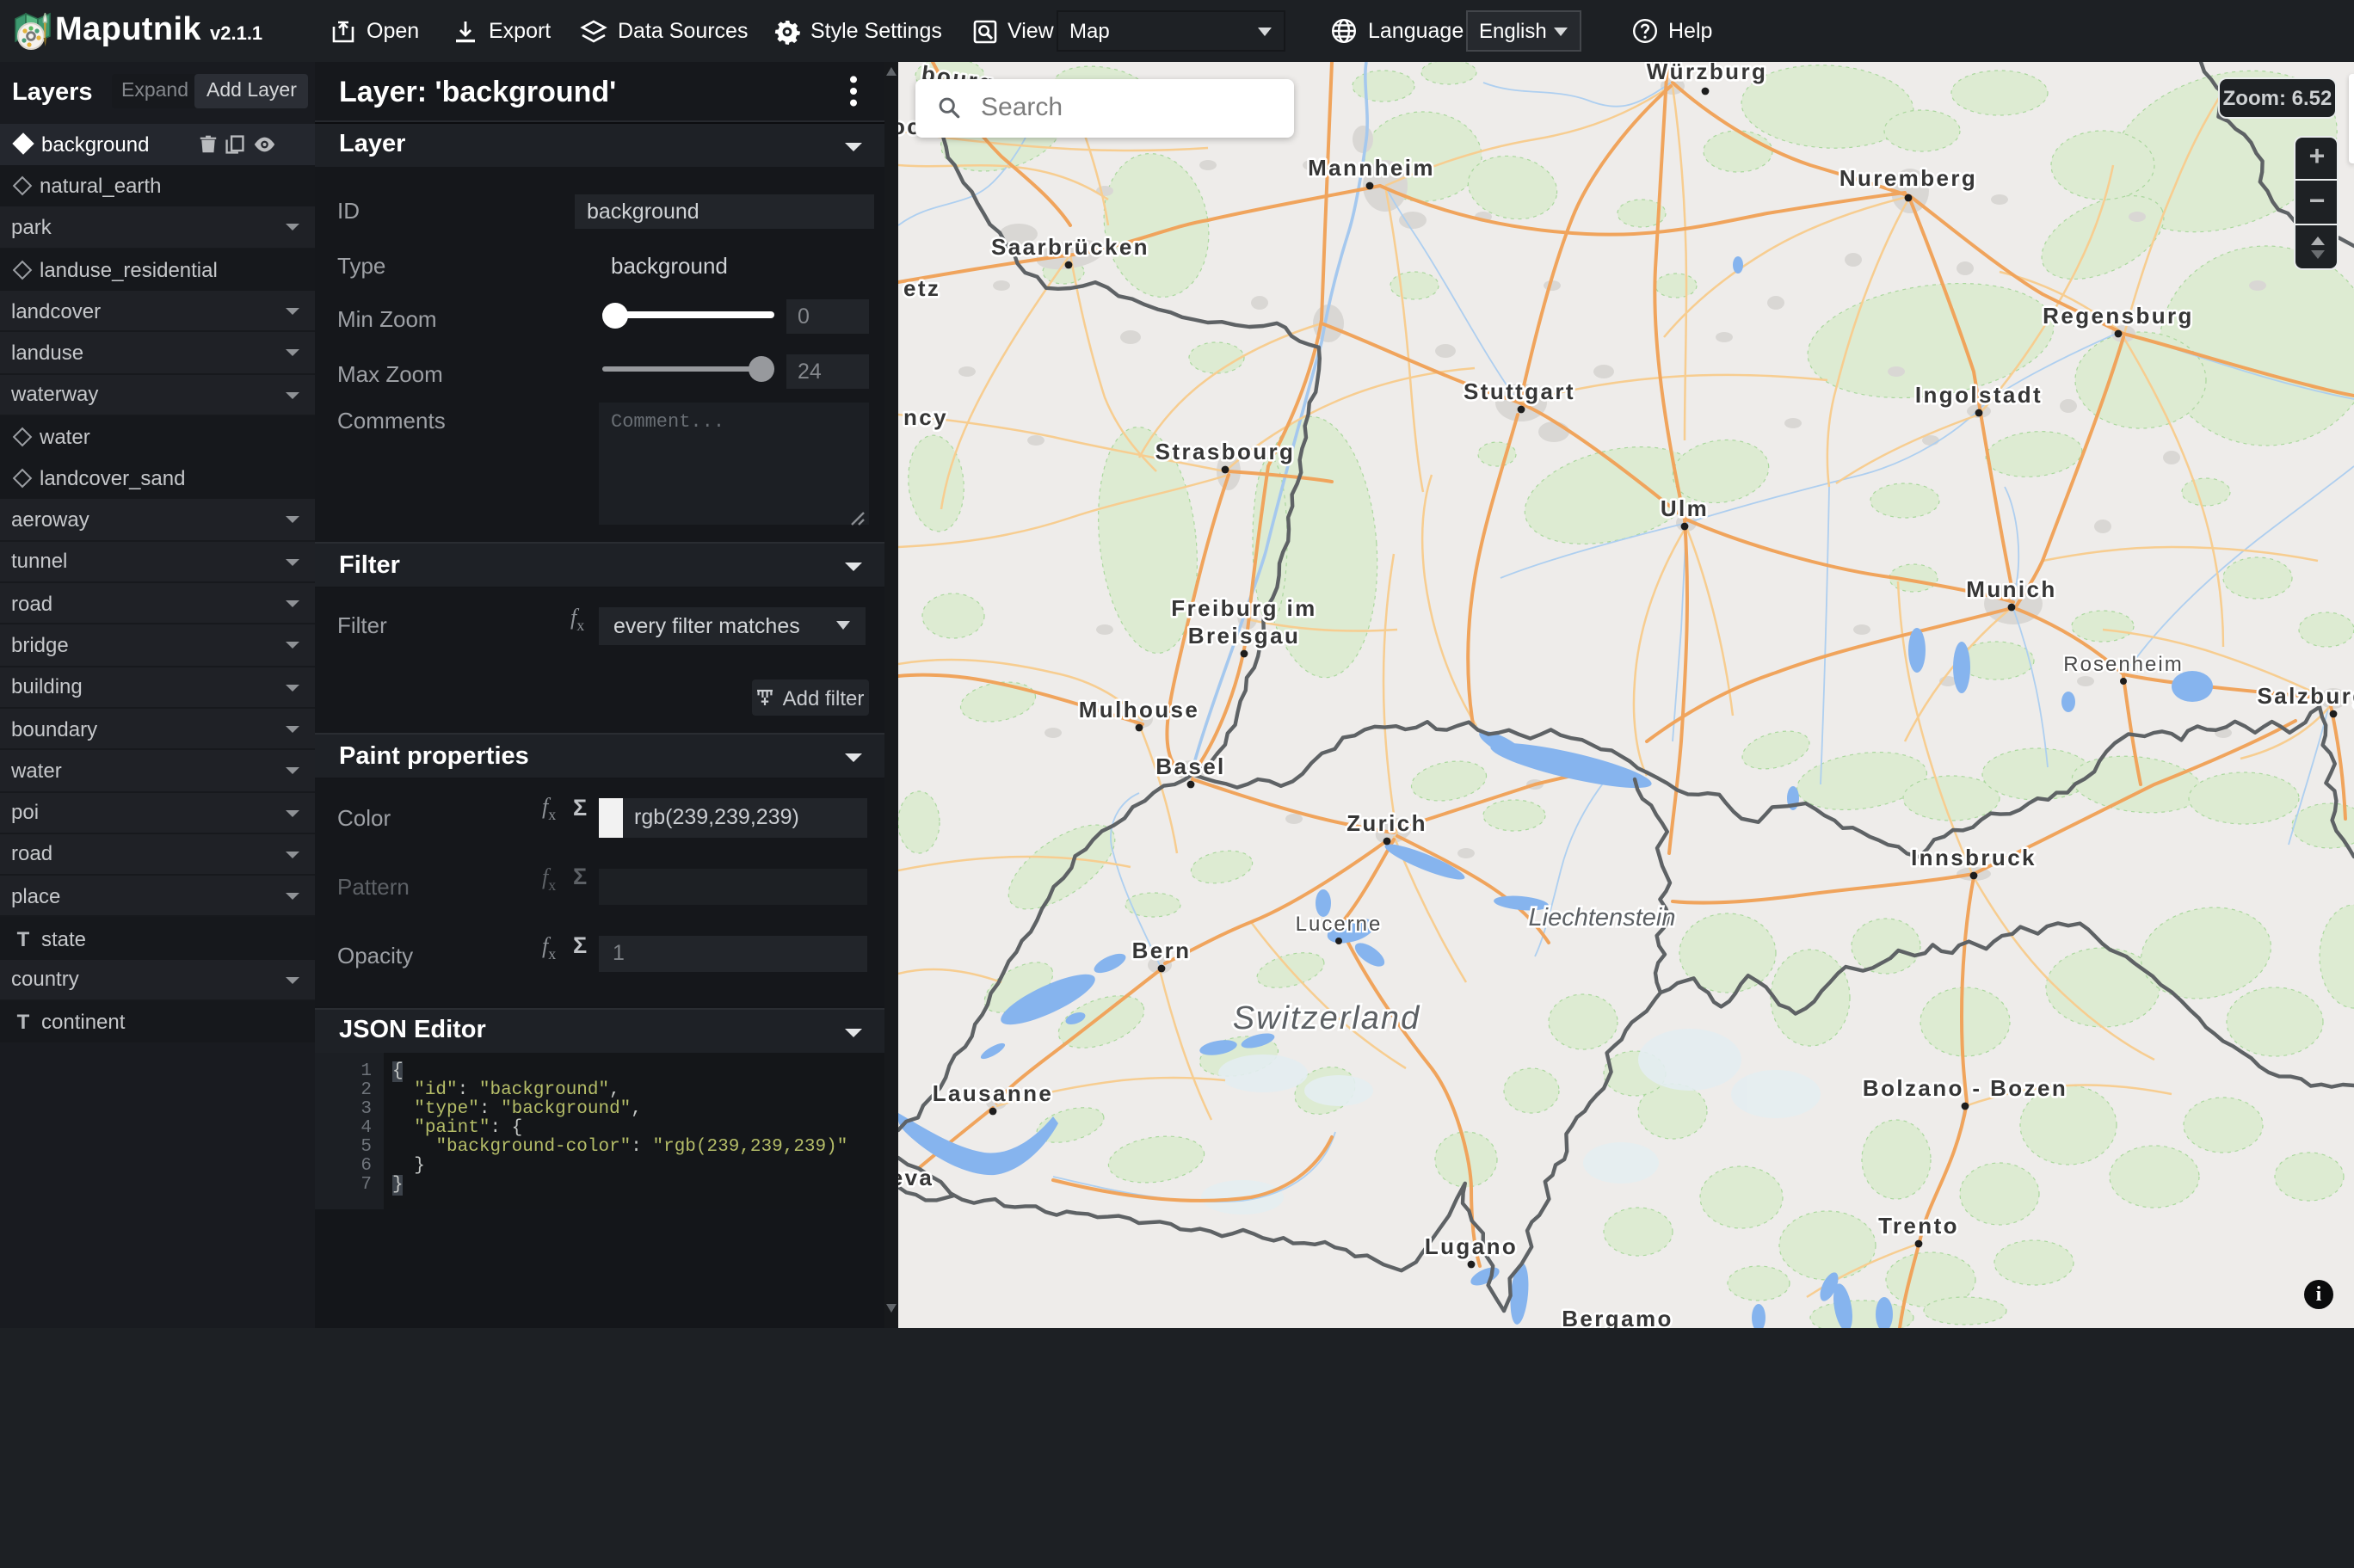 The image size is (2354, 1568). What do you see at coordinates (916, 1178) in the screenshot?
I see `svg-text: eva` at bounding box center [916, 1178].